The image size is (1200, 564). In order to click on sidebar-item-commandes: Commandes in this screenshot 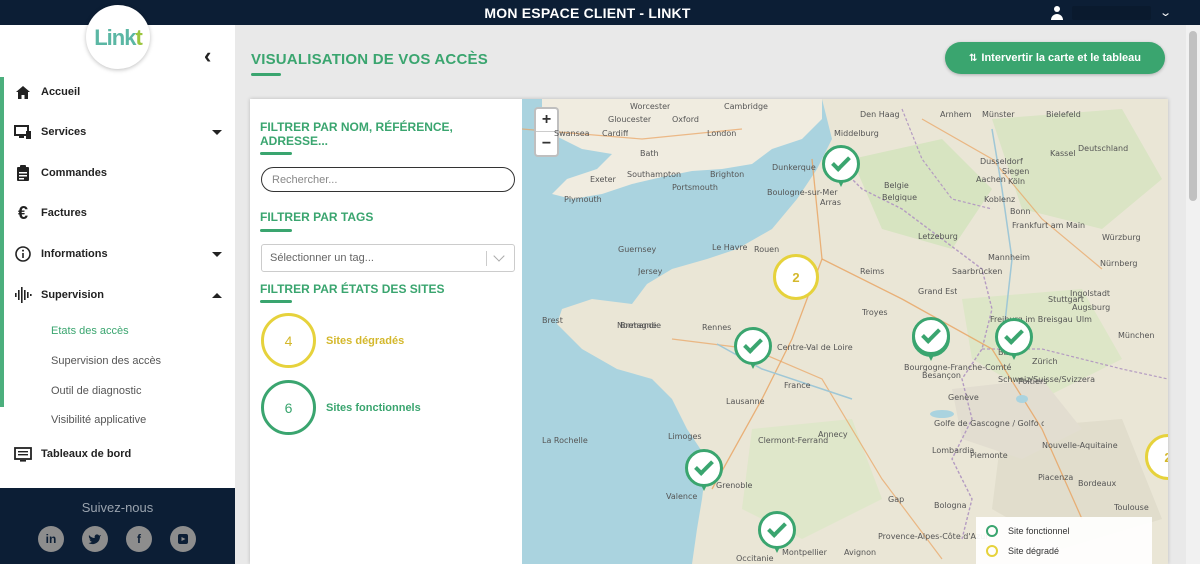, I will do `click(117, 173)`.